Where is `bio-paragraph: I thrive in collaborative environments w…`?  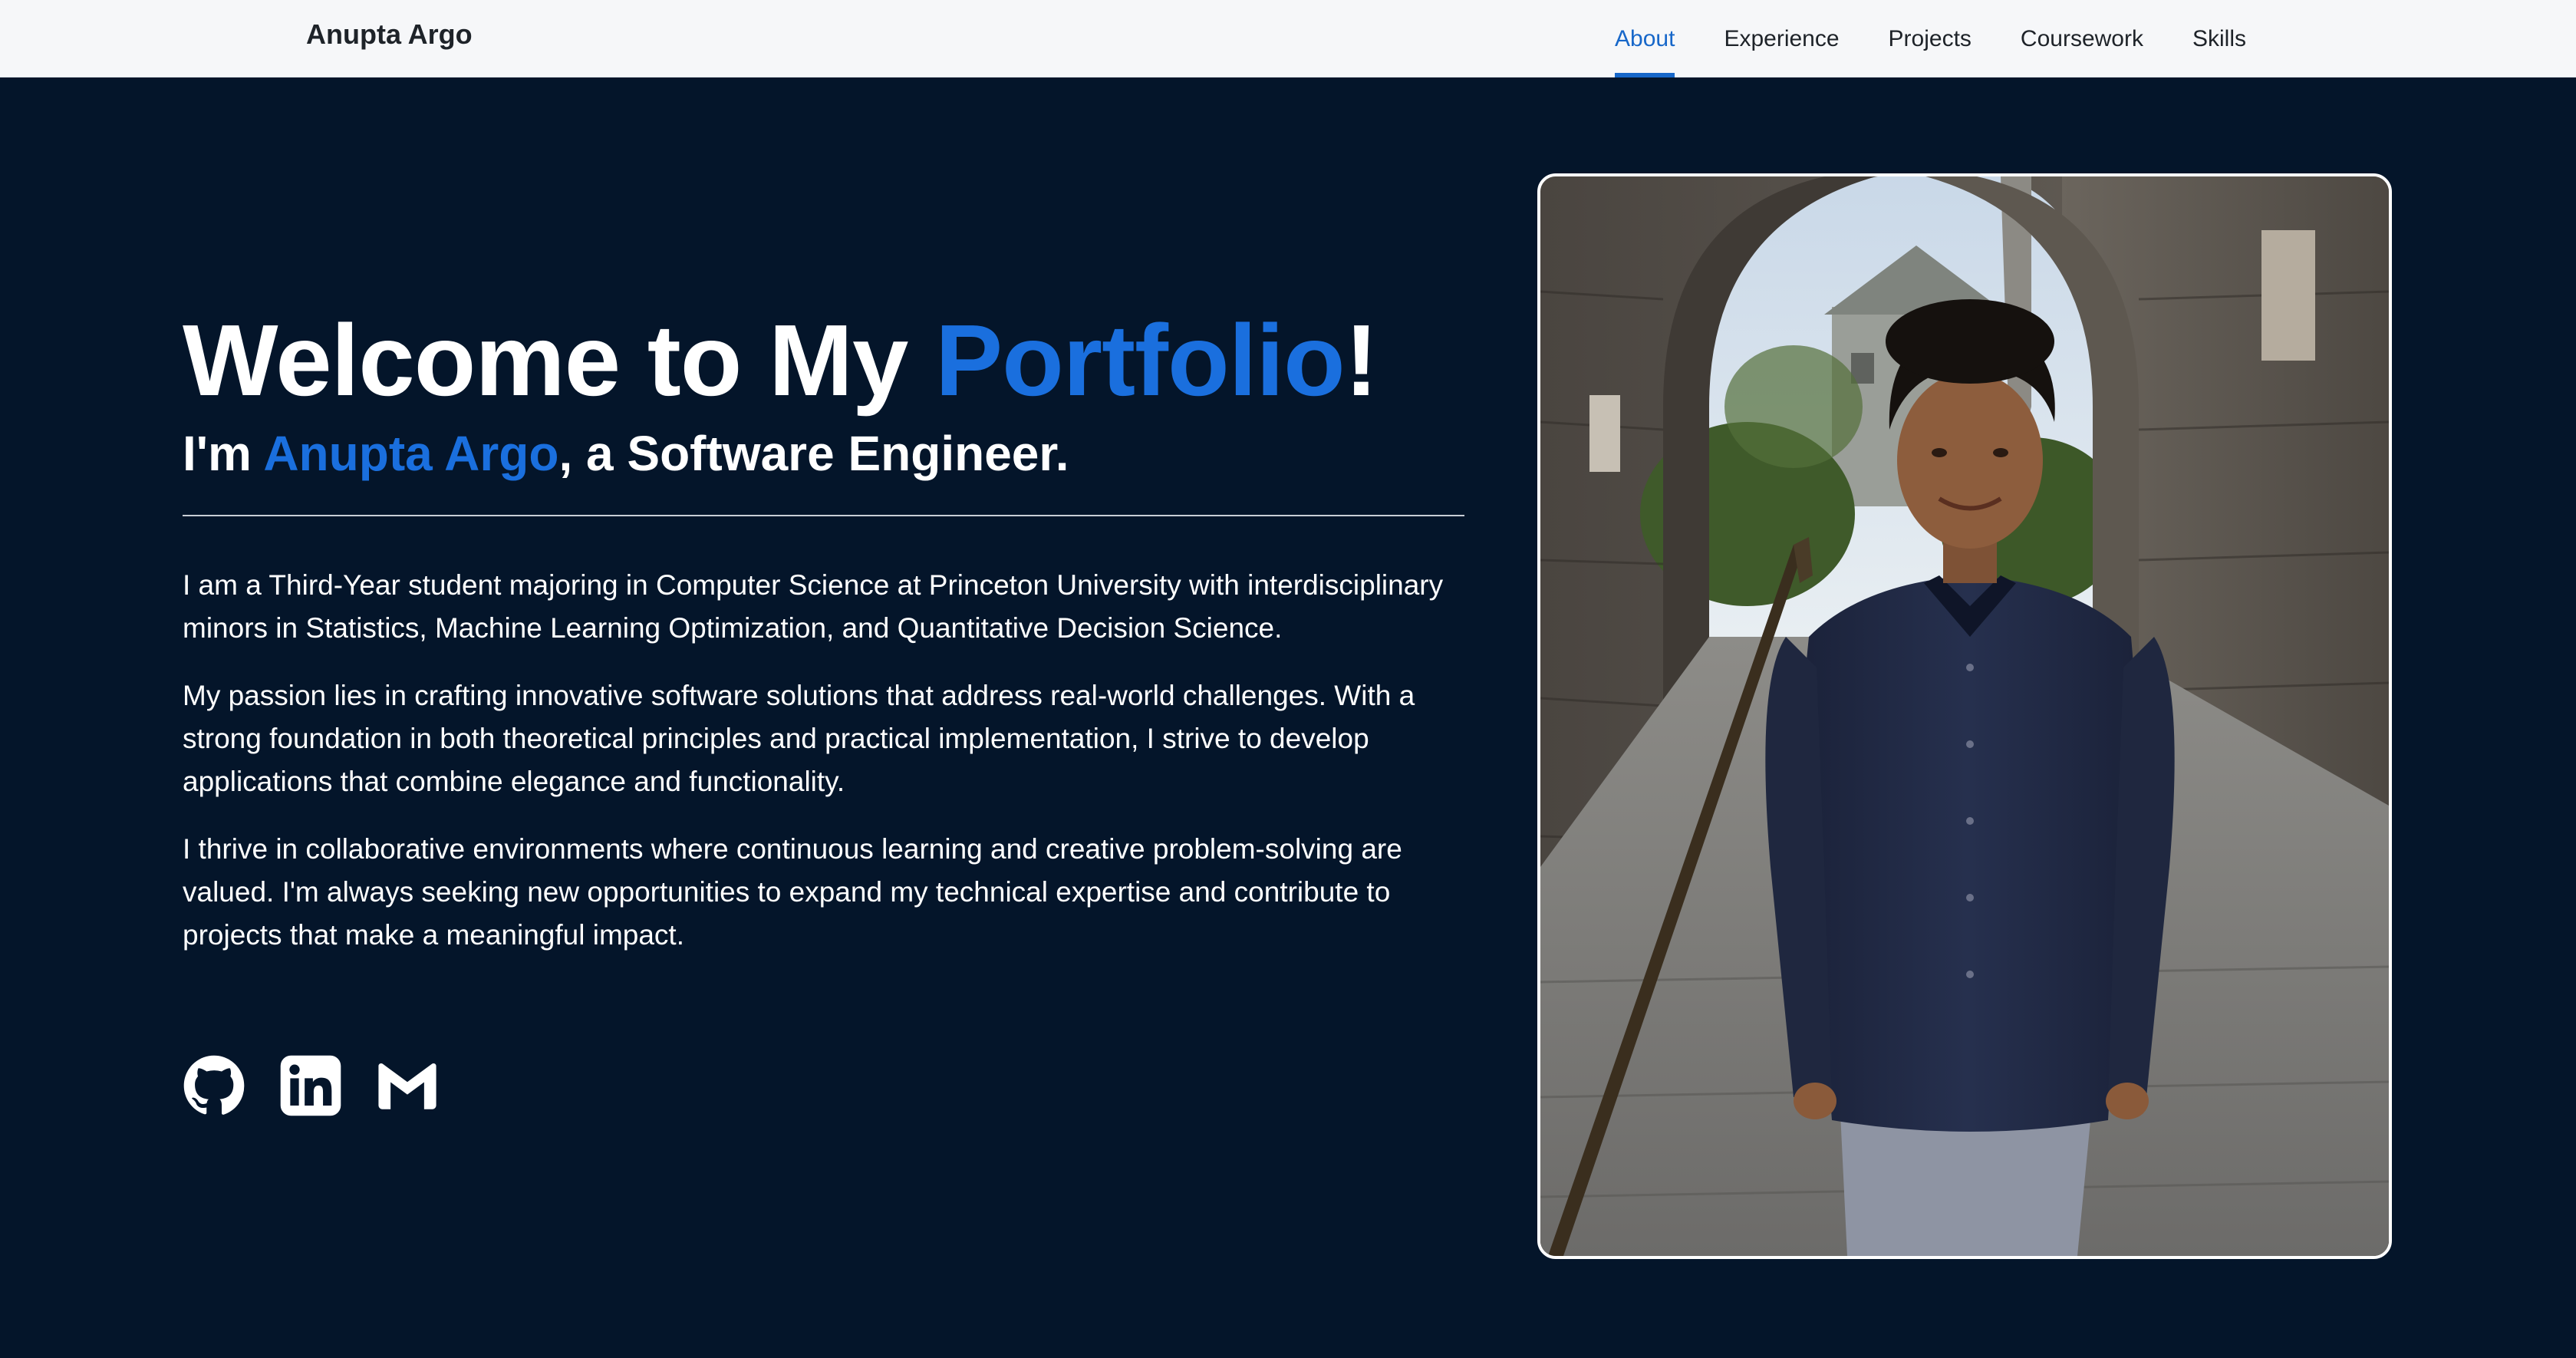
bio-paragraph: I thrive in collaborative environments w… is located at coordinates (792, 892).